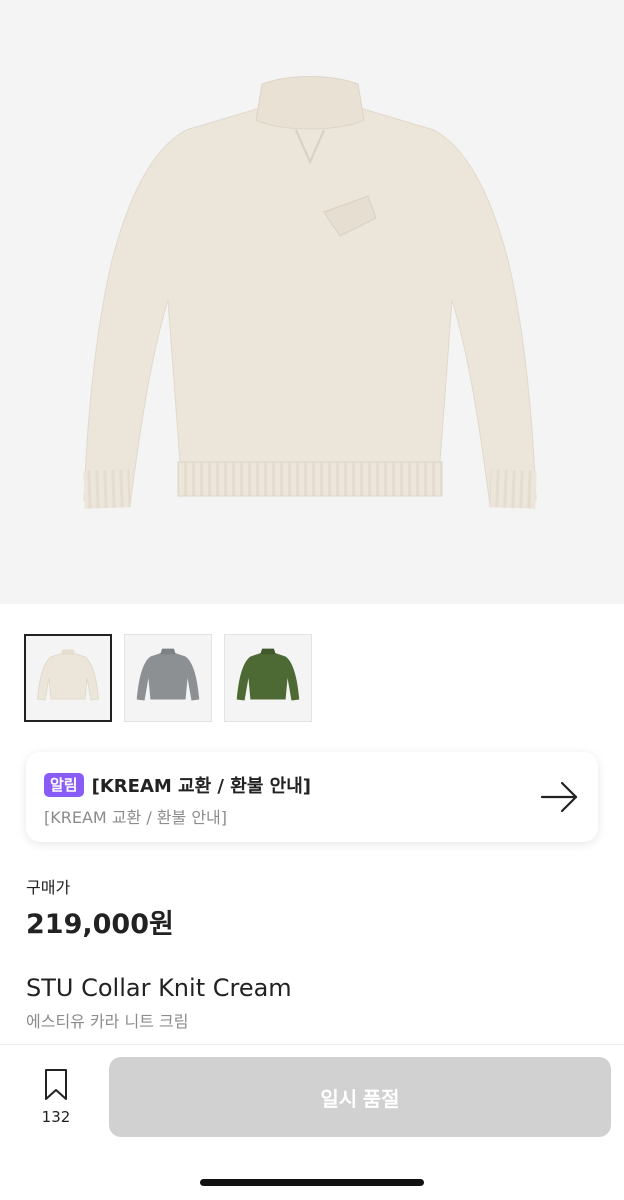  Describe the element at coordinates (360, 1097) in the screenshot. I see `sold-out-button: 일시 품절` at that location.